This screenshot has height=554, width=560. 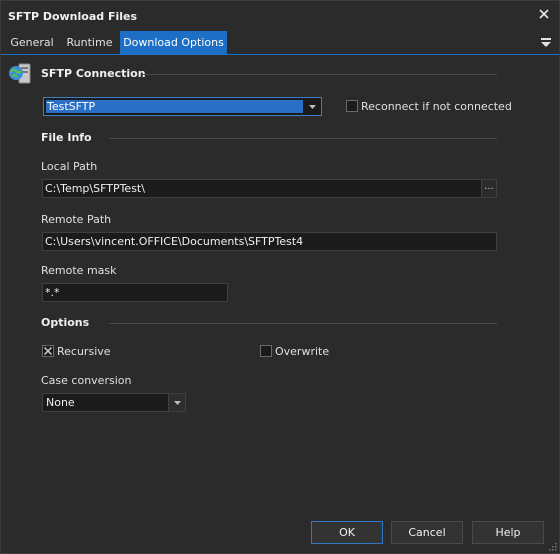 I want to click on cancel-button: Cancel, so click(x=427, y=532).